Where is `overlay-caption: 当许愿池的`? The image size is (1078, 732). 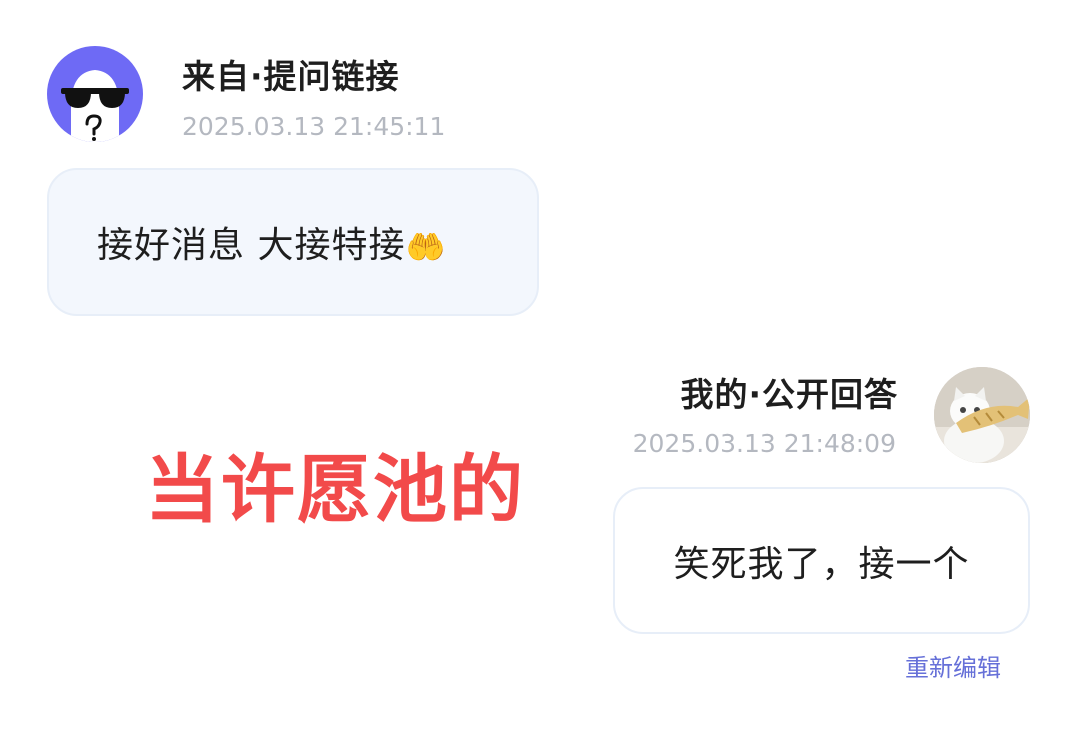 overlay-caption: 当许愿池的 is located at coordinates (335, 490).